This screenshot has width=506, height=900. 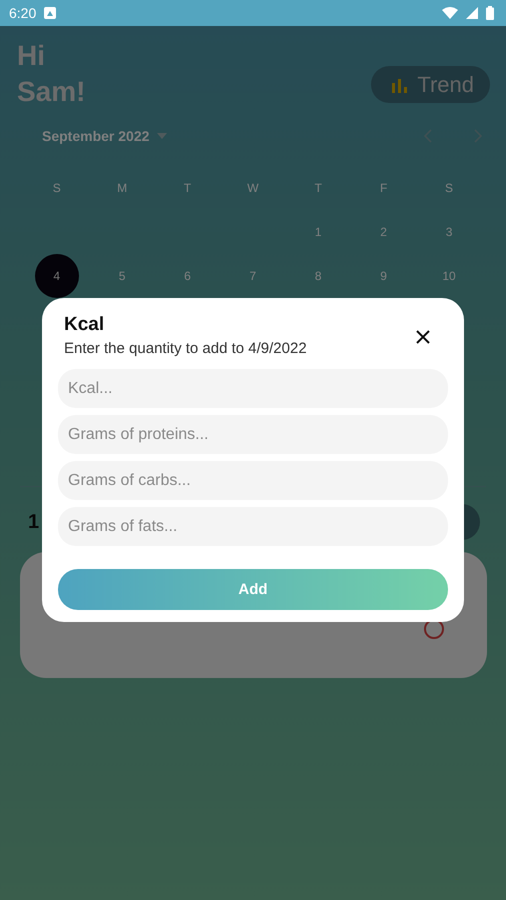 What do you see at coordinates (162, 136) in the screenshot?
I see `dropdown-caret-icon` at bounding box center [162, 136].